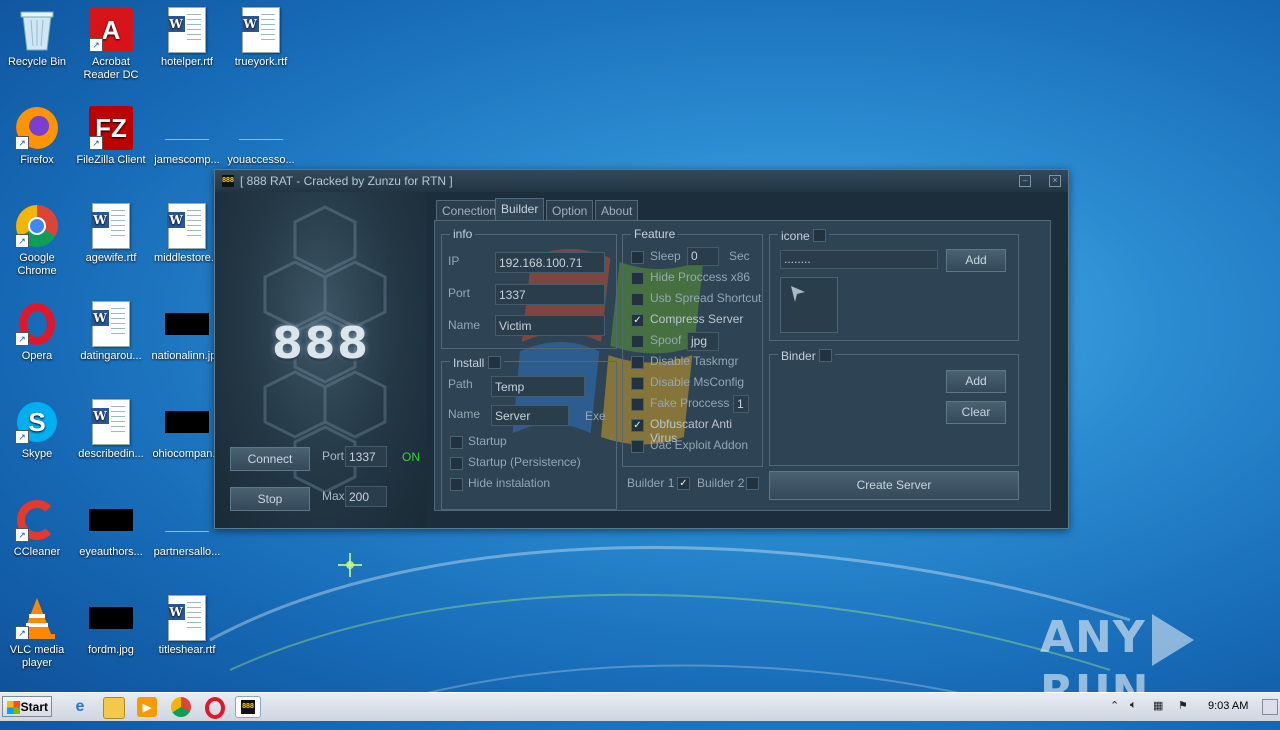 The height and width of the screenshot is (730, 1280). What do you see at coordinates (111, 136) in the screenshot?
I see `desktop-icon-filezilla: FZ ↗ FileZilla Client` at bounding box center [111, 136].